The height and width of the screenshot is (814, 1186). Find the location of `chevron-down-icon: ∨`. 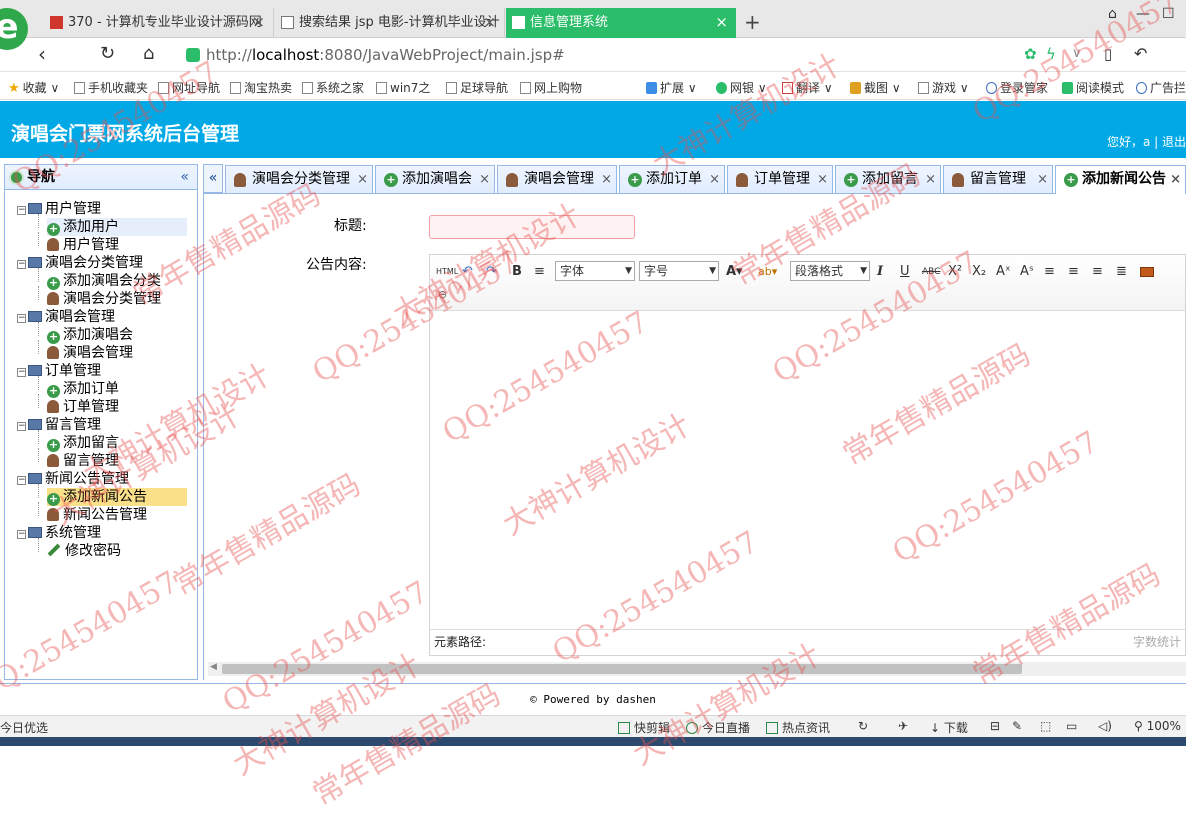

chevron-down-icon: ∨ is located at coordinates (1077, 54).